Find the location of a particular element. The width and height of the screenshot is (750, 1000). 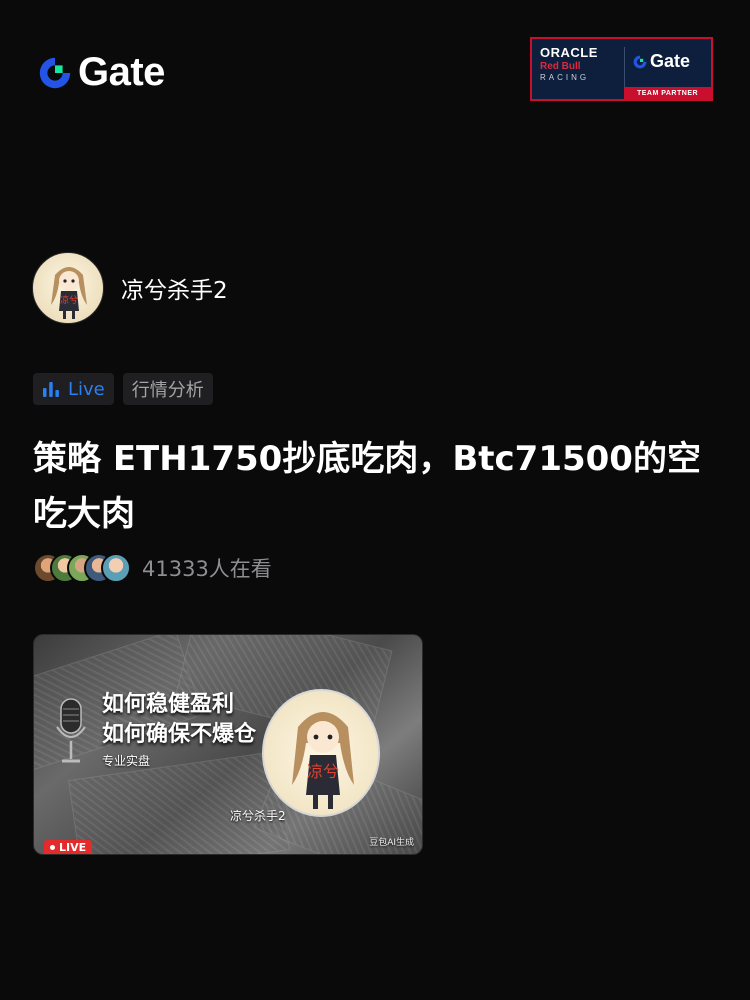

category-tag-label: 行情分析 is located at coordinates (167, 390).